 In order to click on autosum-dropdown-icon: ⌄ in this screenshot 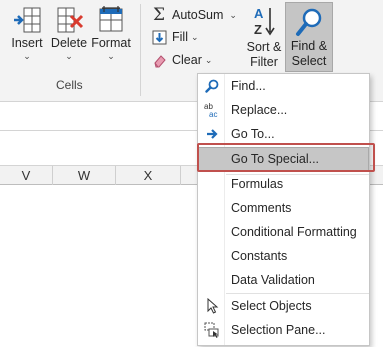, I will do `click(233, 15)`.